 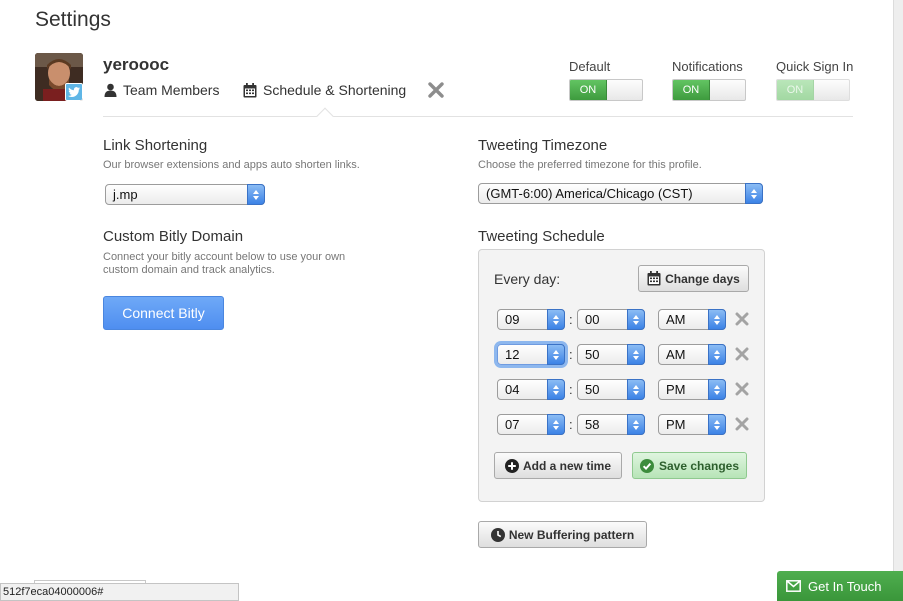 What do you see at coordinates (845, 586) in the screenshot?
I see `button-label: Get In Touch` at bounding box center [845, 586].